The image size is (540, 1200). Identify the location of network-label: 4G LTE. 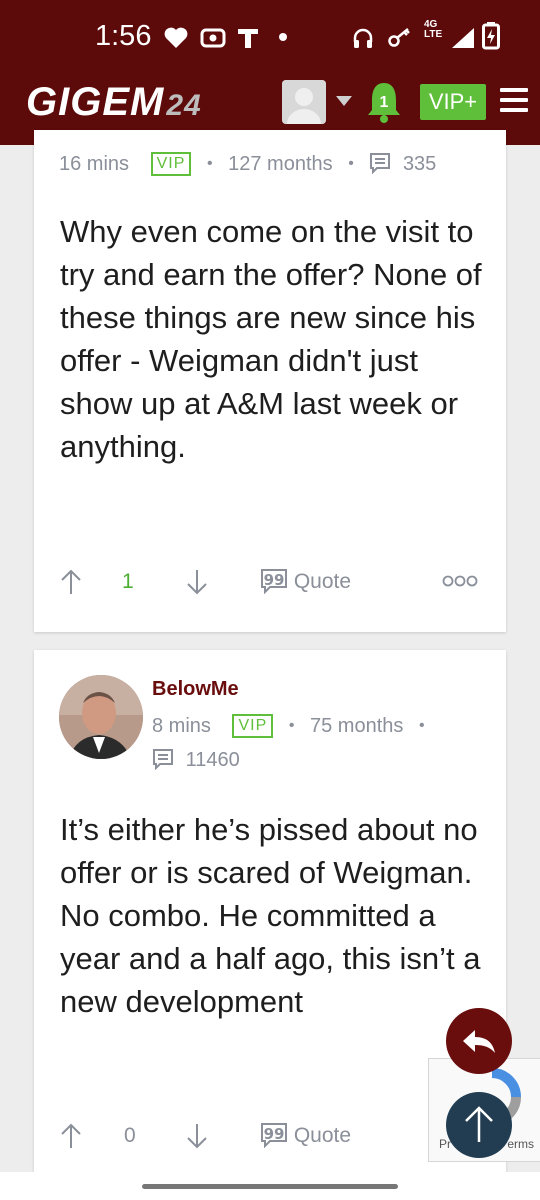
(433, 29).